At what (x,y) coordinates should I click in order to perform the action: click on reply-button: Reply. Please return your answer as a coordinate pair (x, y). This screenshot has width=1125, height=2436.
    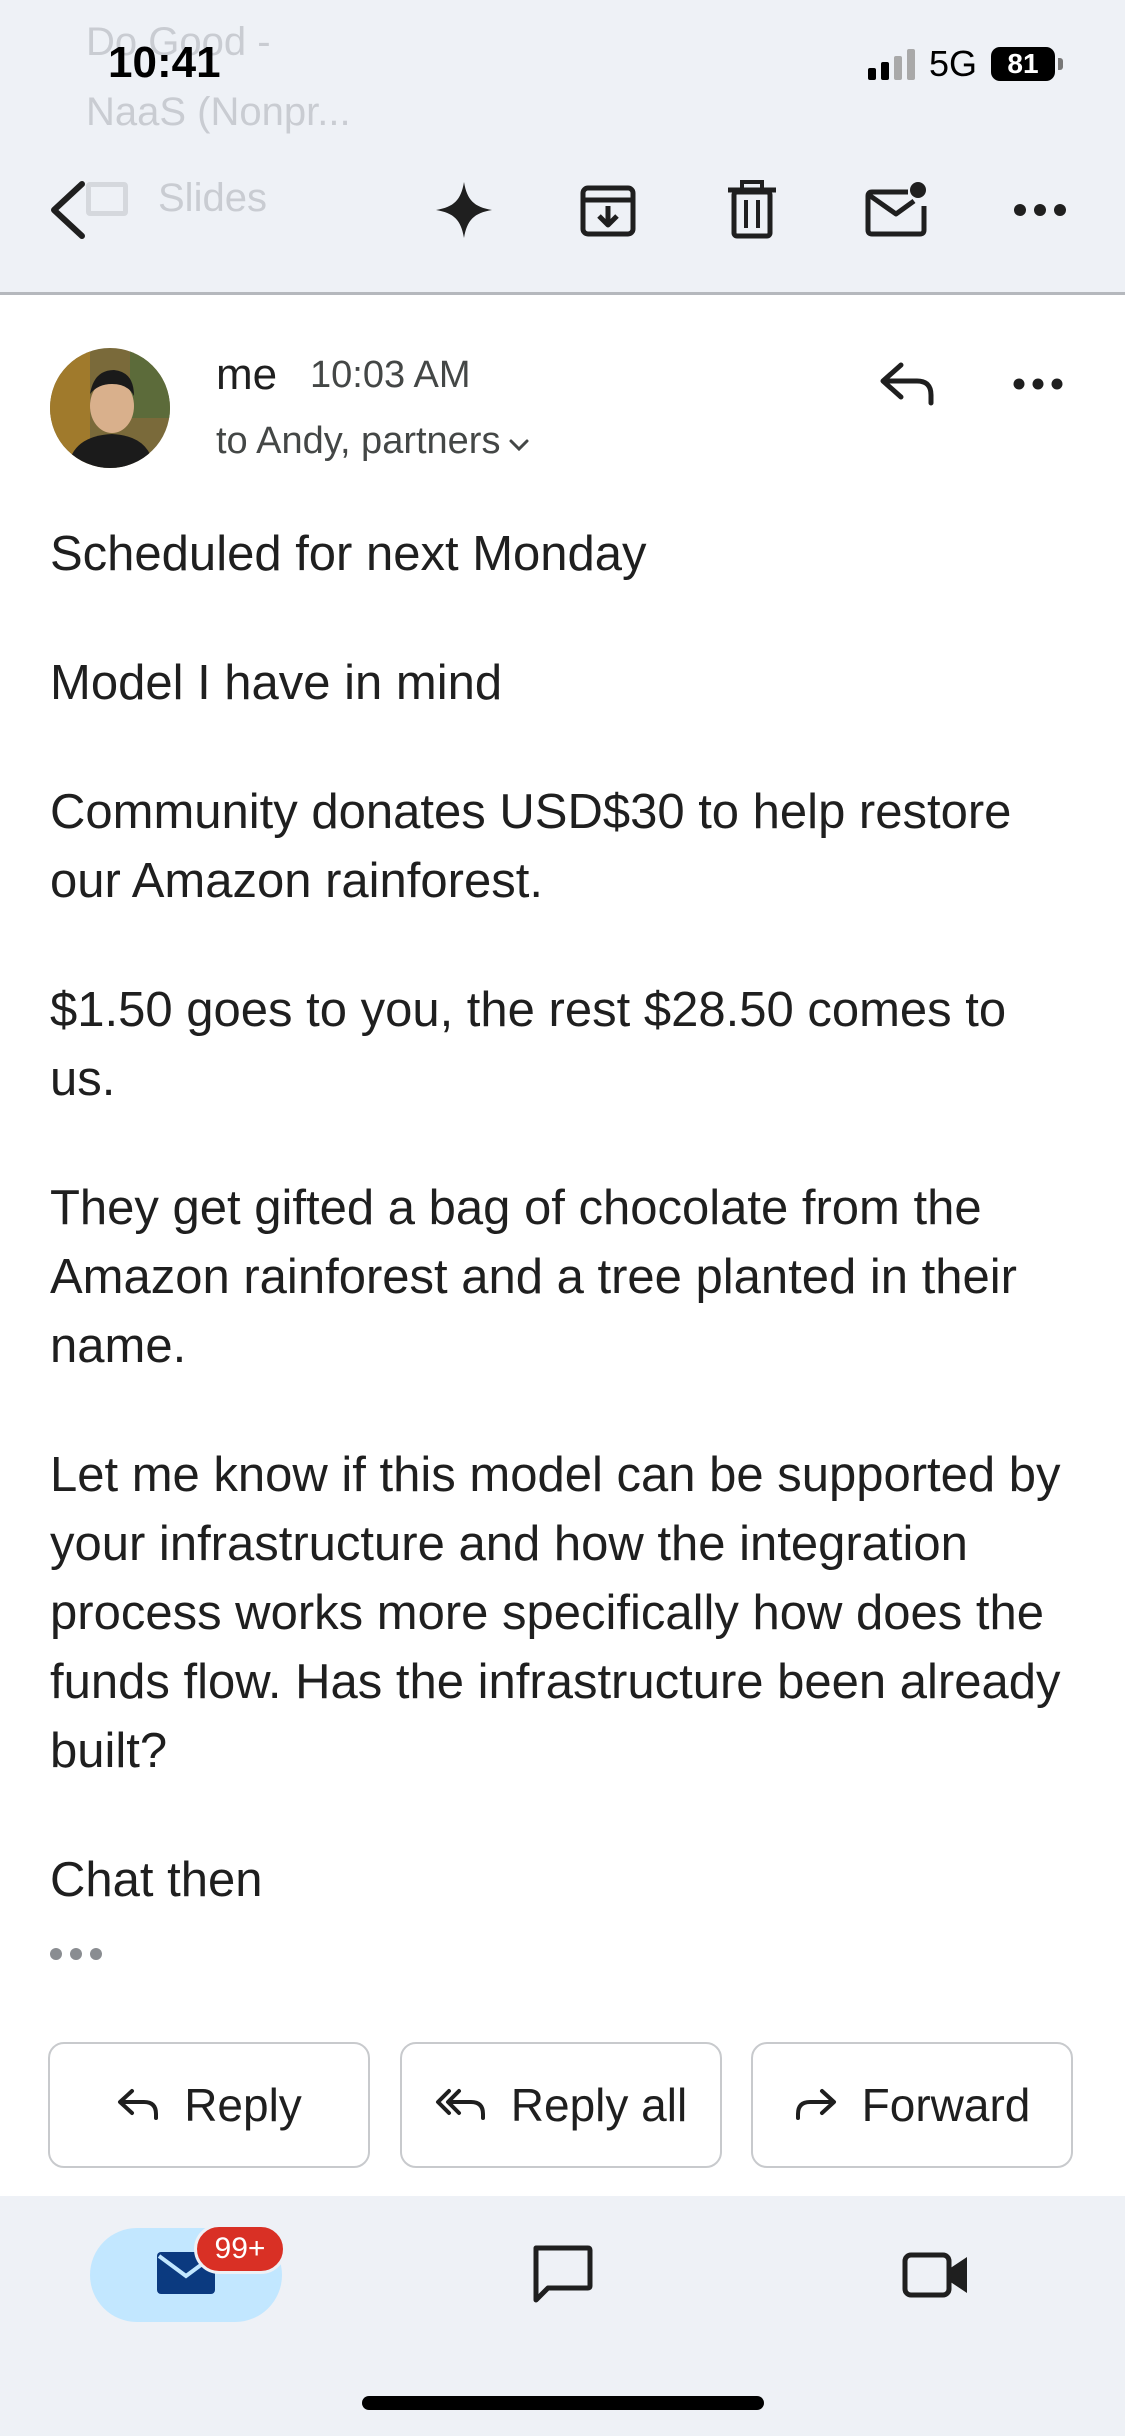
    Looking at the image, I should click on (209, 2105).